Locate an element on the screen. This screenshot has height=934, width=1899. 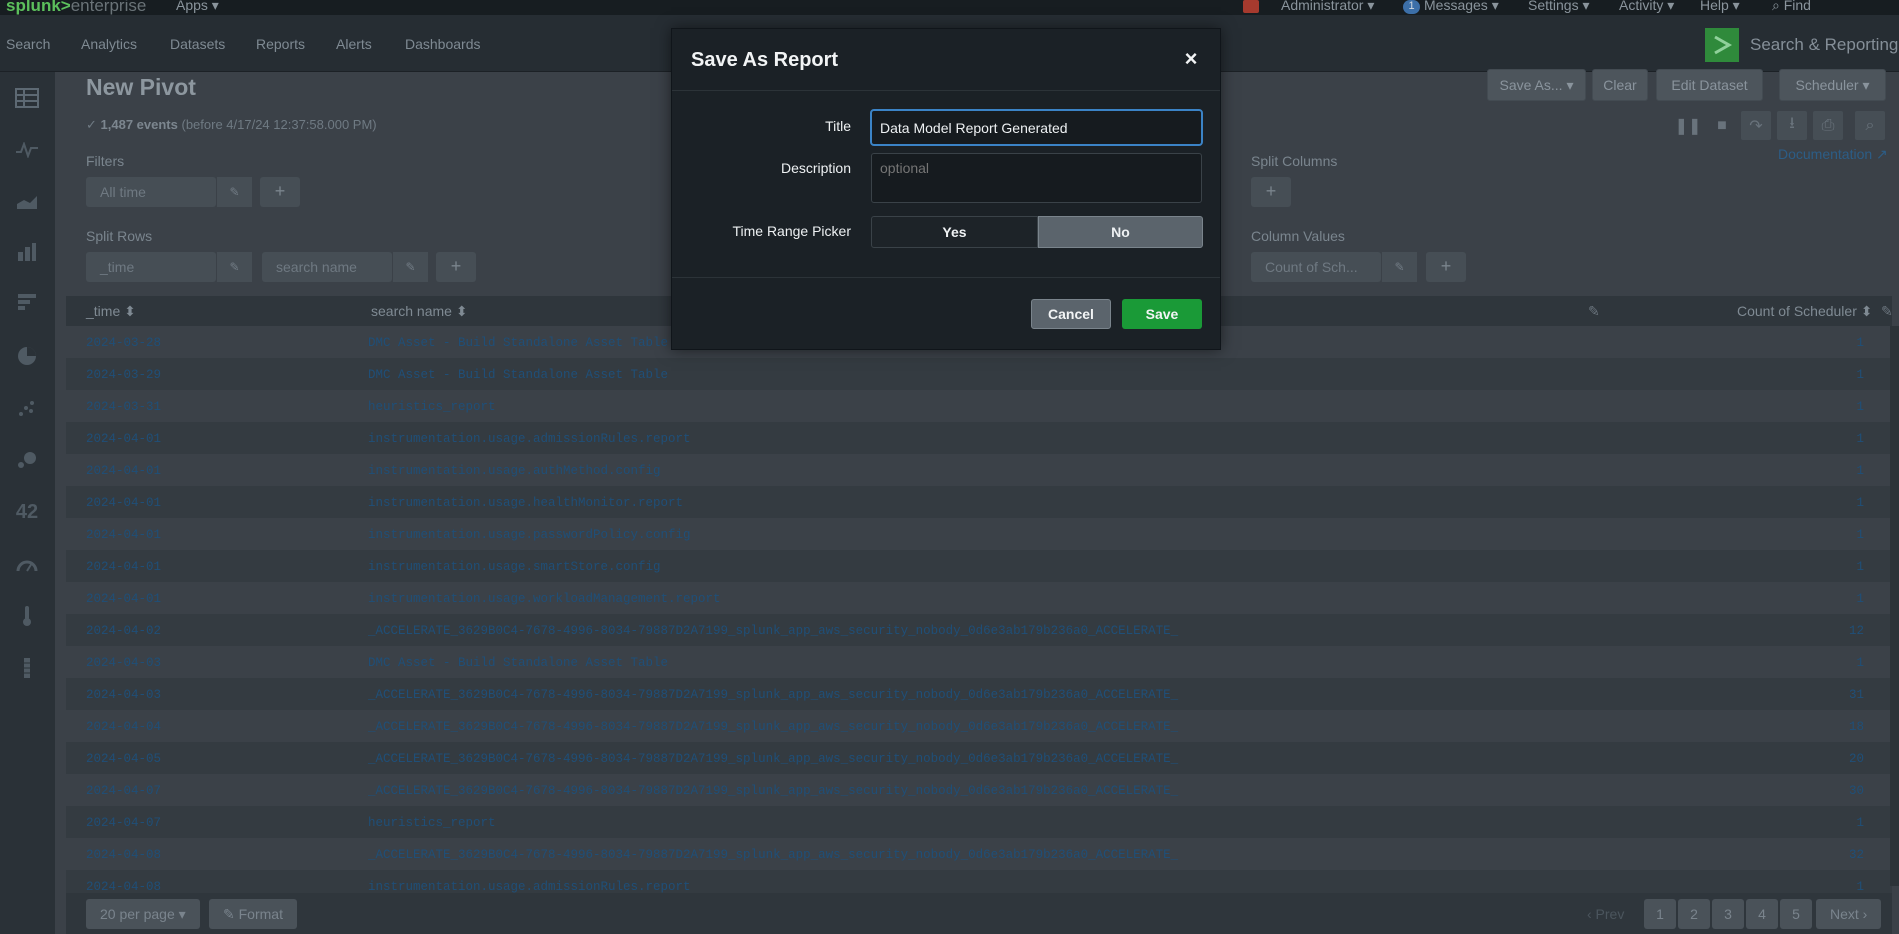
cell-time: 2024-04-08 is located at coordinates (123, 887).